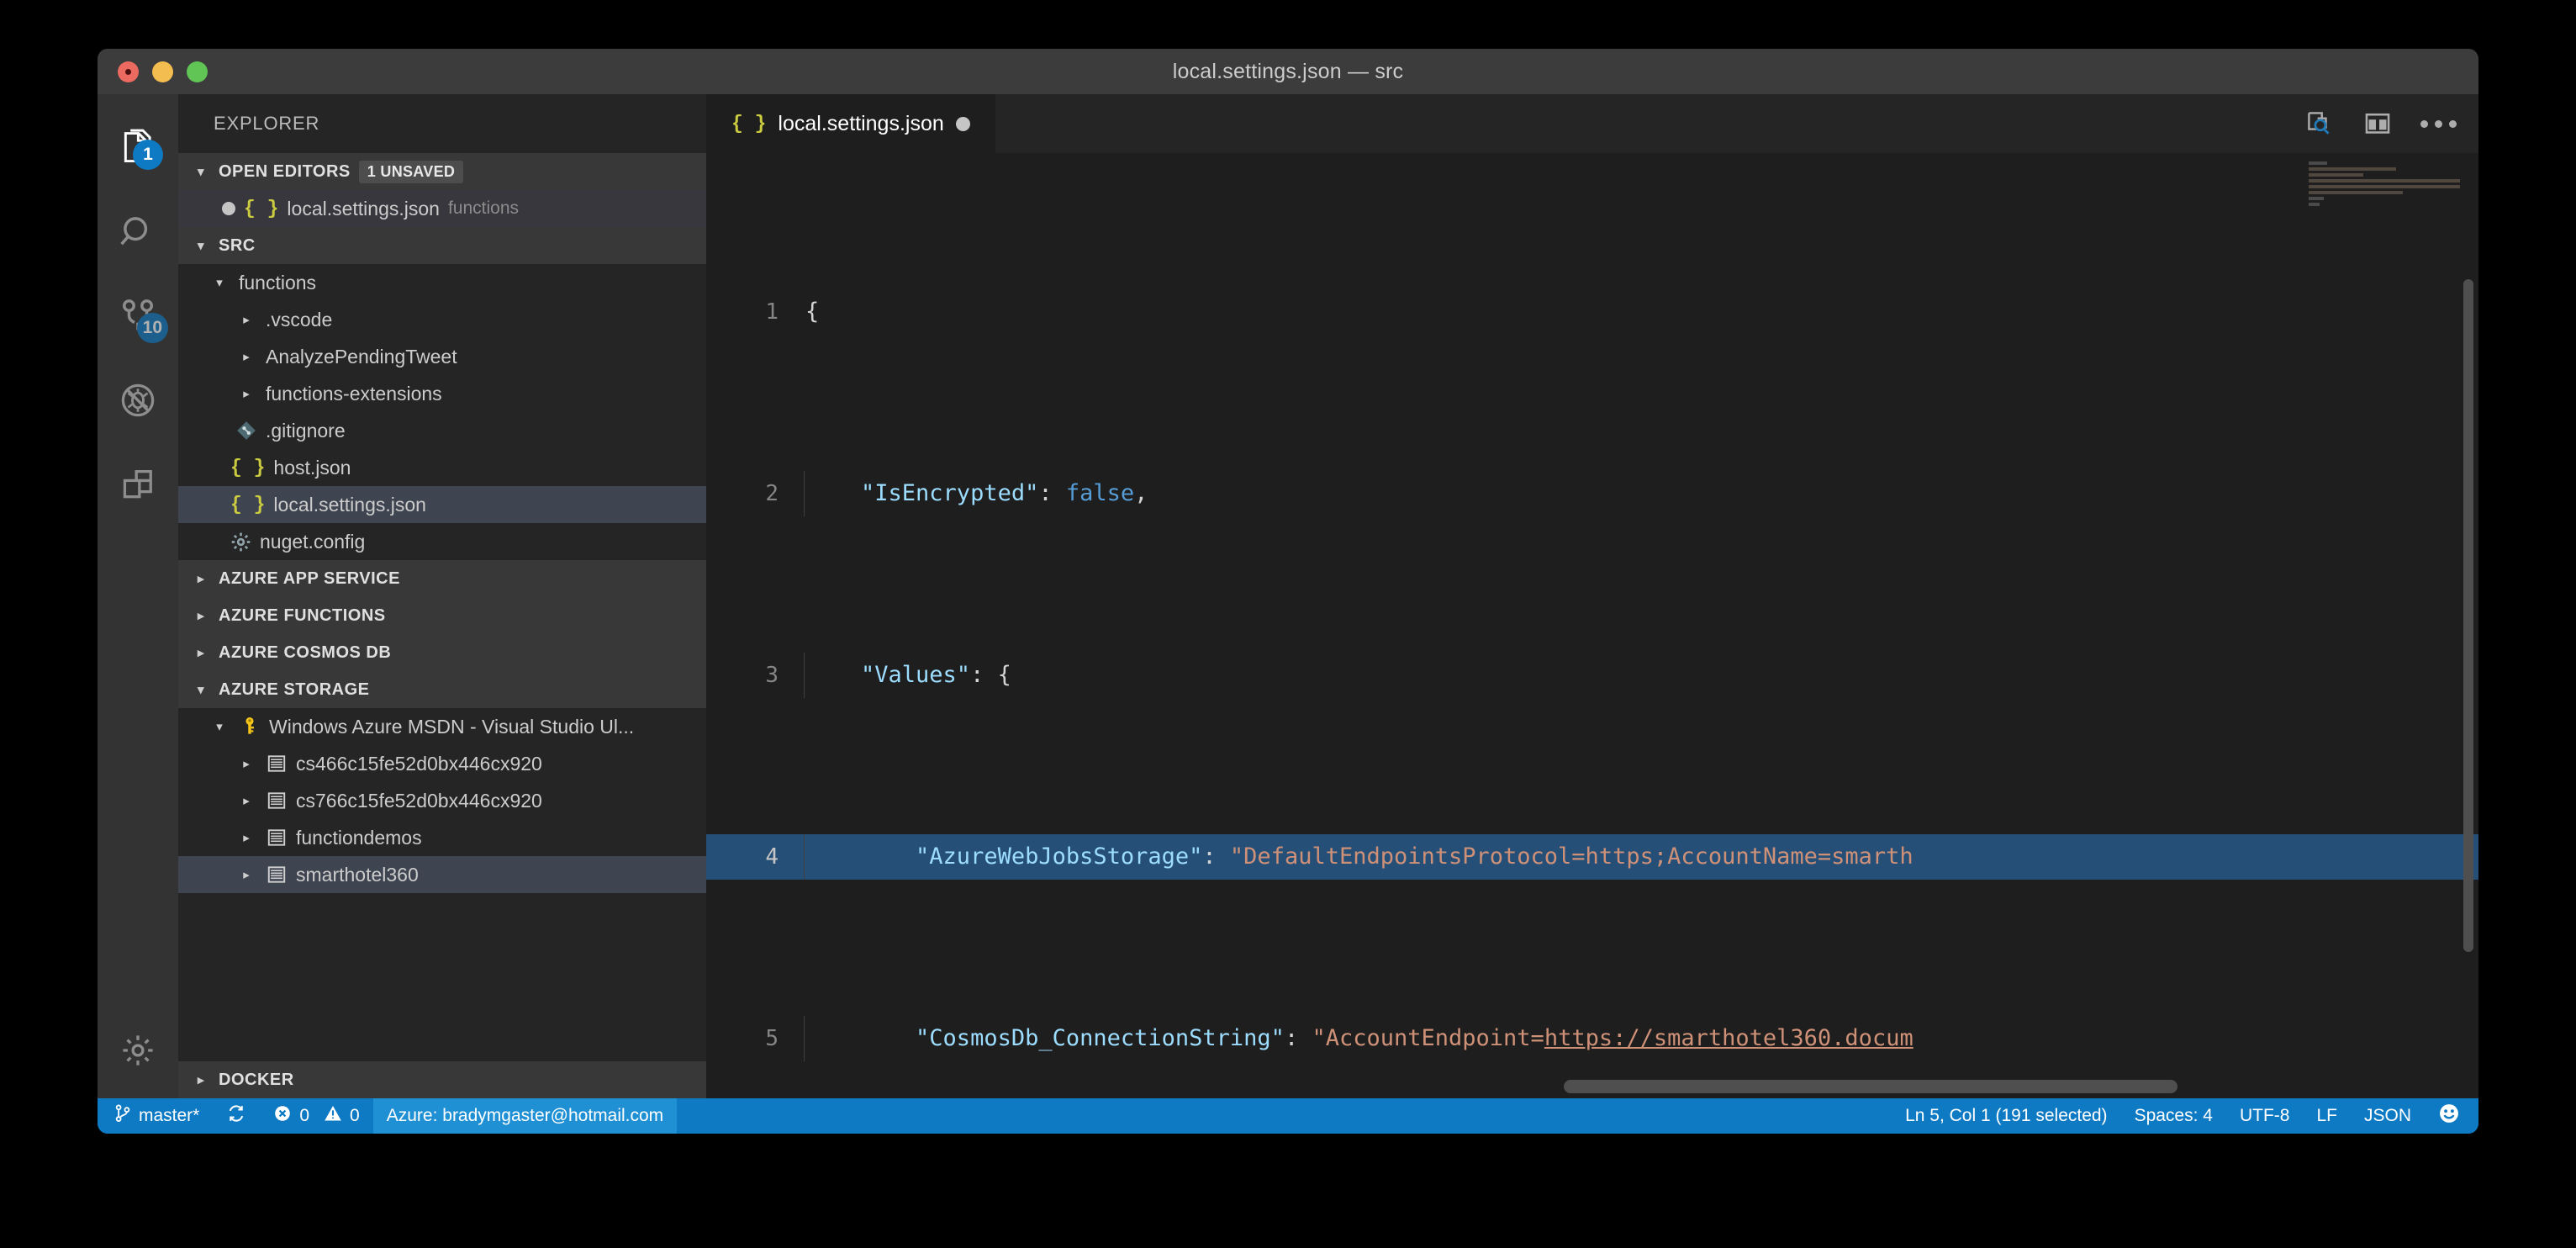 This screenshot has height=1248, width=2576. What do you see at coordinates (236, 1116) in the screenshot?
I see `status-sync` at bounding box center [236, 1116].